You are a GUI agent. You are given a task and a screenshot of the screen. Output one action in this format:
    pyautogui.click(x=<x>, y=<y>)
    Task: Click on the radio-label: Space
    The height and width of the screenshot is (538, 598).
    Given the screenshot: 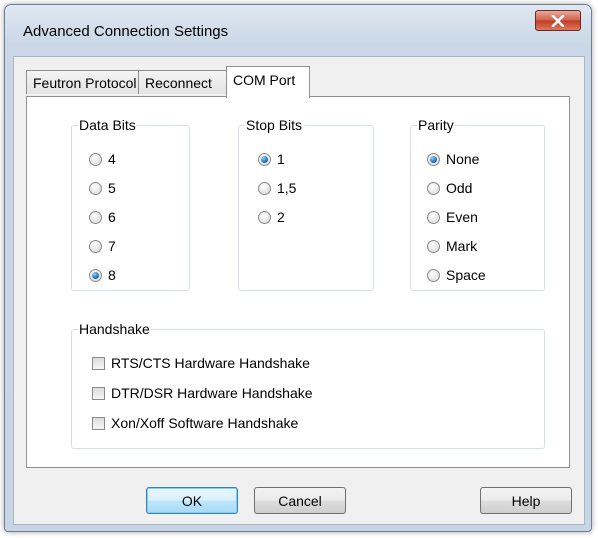 What is the action you would take?
    pyautogui.click(x=466, y=275)
    